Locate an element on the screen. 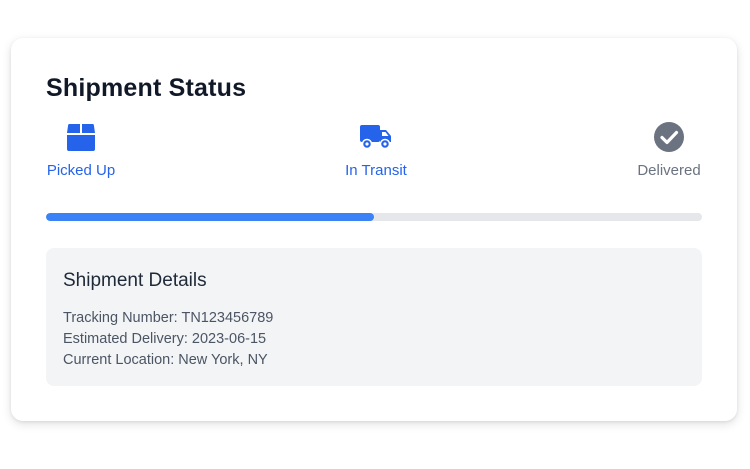 Image resolution: width=750 pixels, height=469 pixels. check-circle-icon is located at coordinates (669, 137).